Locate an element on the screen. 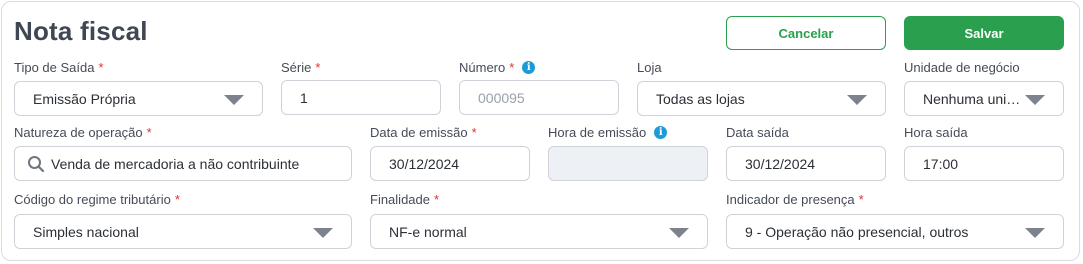  indicador-presenca-value: 9 - Operação não presencial, outros is located at coordinates (857, 231).